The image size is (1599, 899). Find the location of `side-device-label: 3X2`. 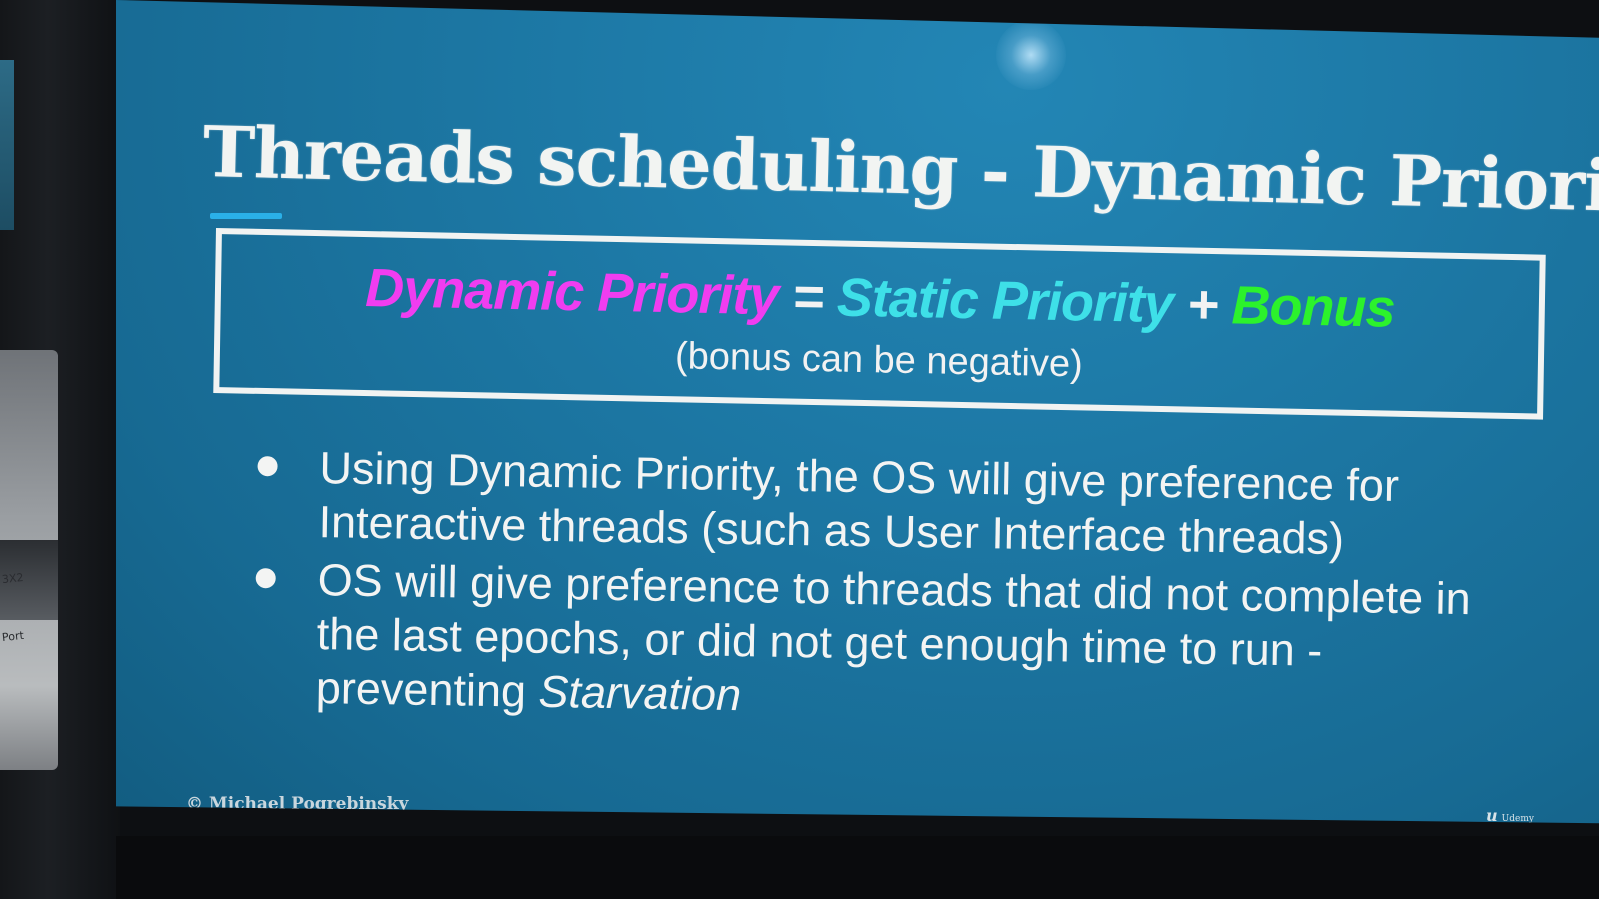

side-device-label: 3X2 is located at coordinates (13, 578).